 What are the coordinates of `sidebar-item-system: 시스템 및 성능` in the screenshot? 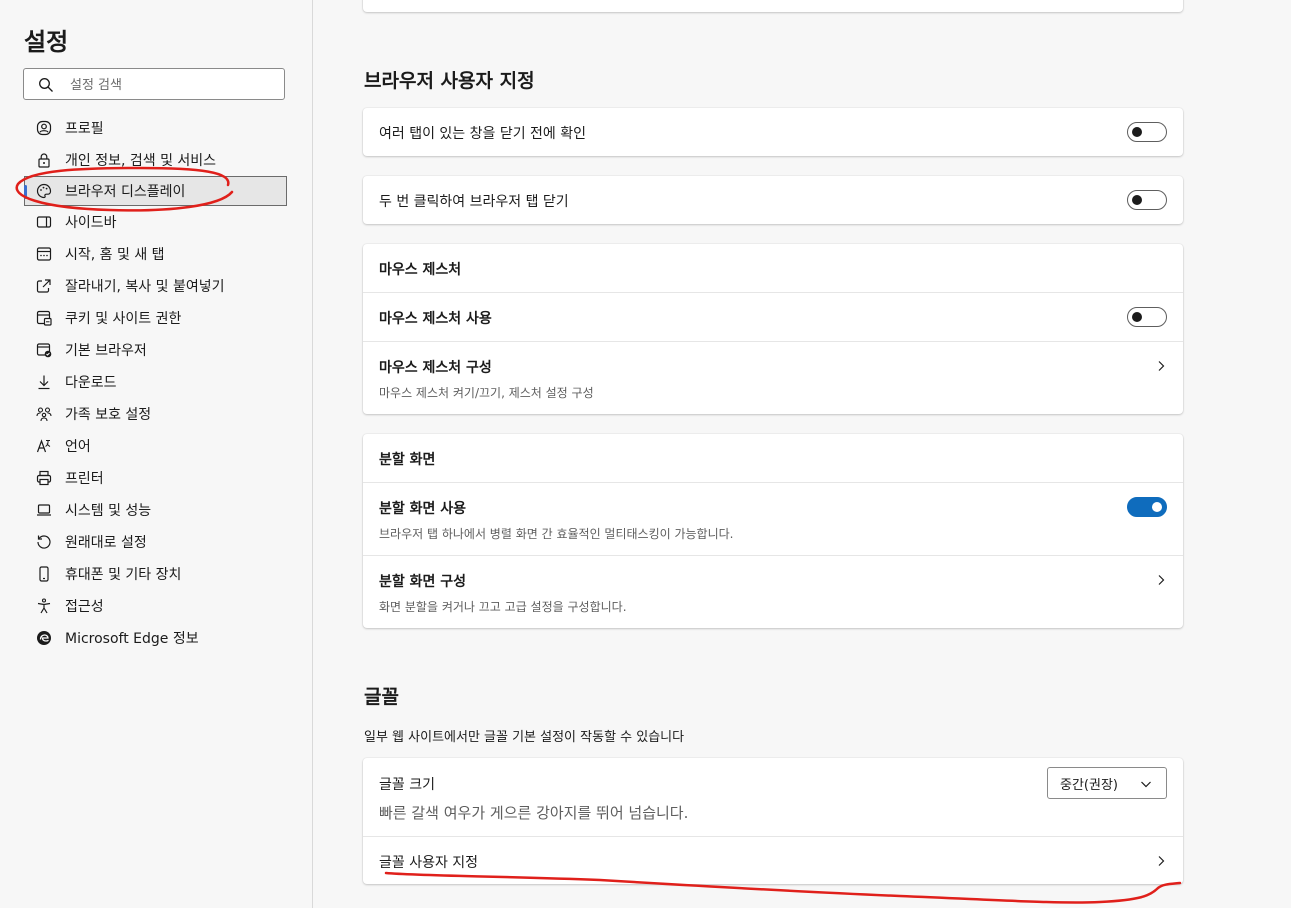 It's located at (156, 510).